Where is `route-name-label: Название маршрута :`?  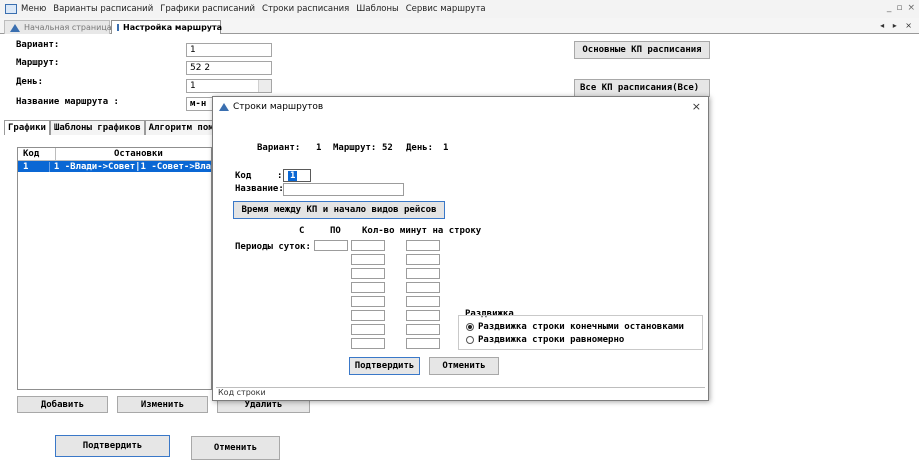 route-name-label: Название маршрута : is located at coordinates (67, 102).